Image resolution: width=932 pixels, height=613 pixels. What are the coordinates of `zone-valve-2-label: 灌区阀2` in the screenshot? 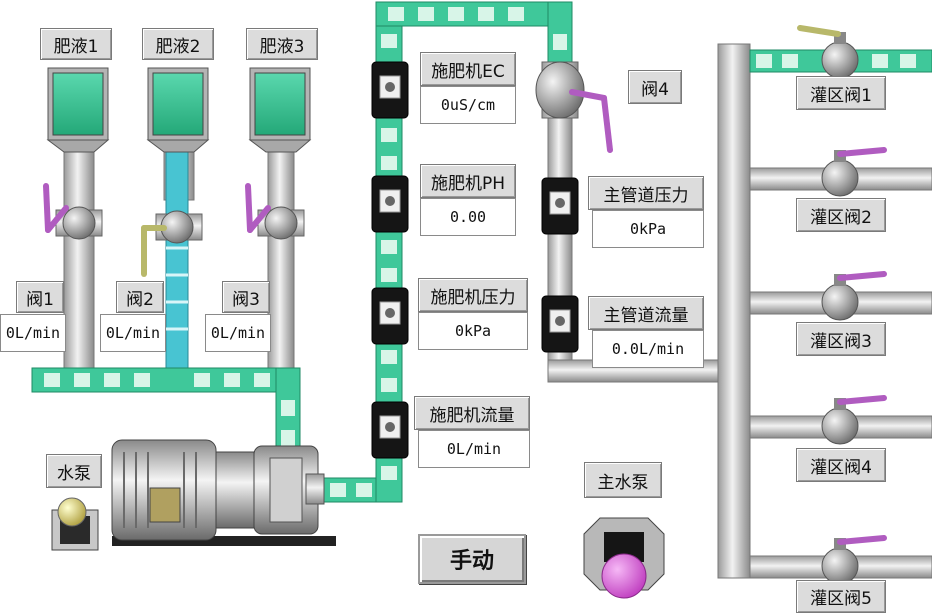 It's located at (841, 215).